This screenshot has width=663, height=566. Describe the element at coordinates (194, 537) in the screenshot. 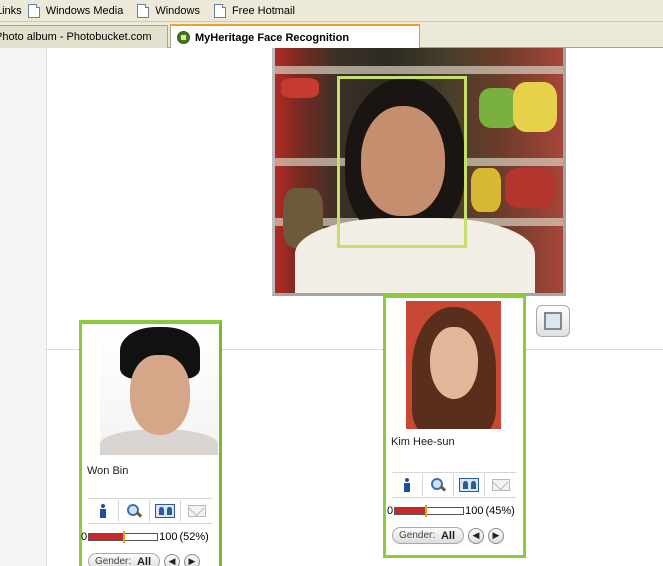

I see `rating-percent: (52%)` at that location.